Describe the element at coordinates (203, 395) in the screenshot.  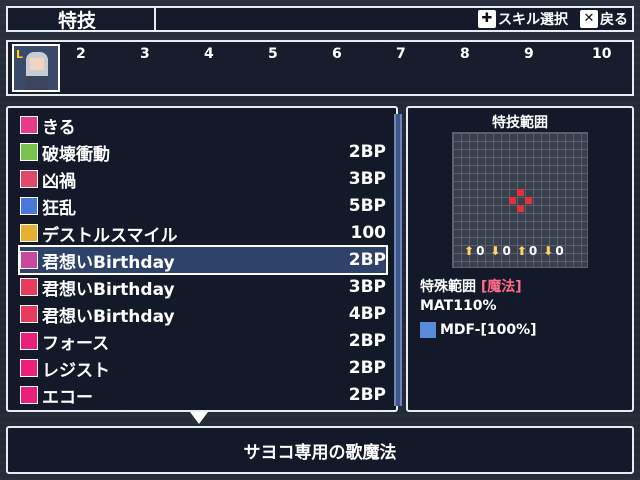
I see `skill-row: エコー 2BP` at that location.